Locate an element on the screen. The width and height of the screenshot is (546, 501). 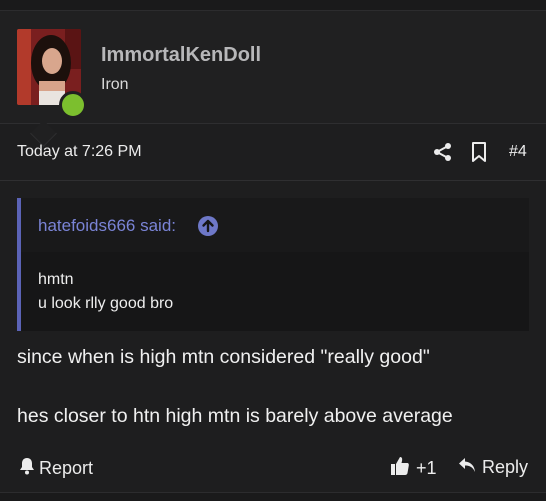
thumbs-up-icon is located at coordinates (400, 468).